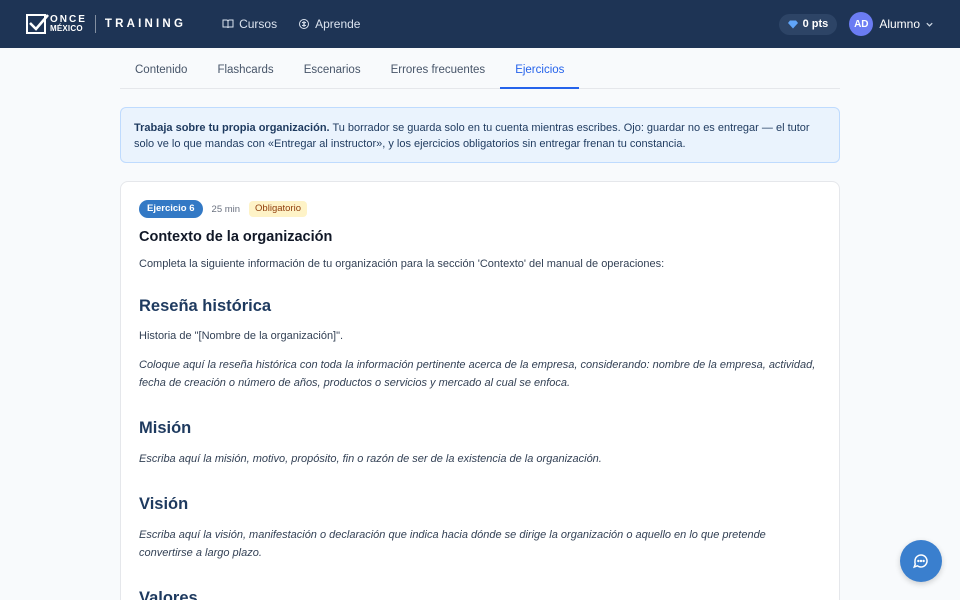 The image size is (960, 600). What do you see at coordinates (164, 504) in the screenshot?
I see `section-heading-vision: Visión` at bounding box center [164, 504].